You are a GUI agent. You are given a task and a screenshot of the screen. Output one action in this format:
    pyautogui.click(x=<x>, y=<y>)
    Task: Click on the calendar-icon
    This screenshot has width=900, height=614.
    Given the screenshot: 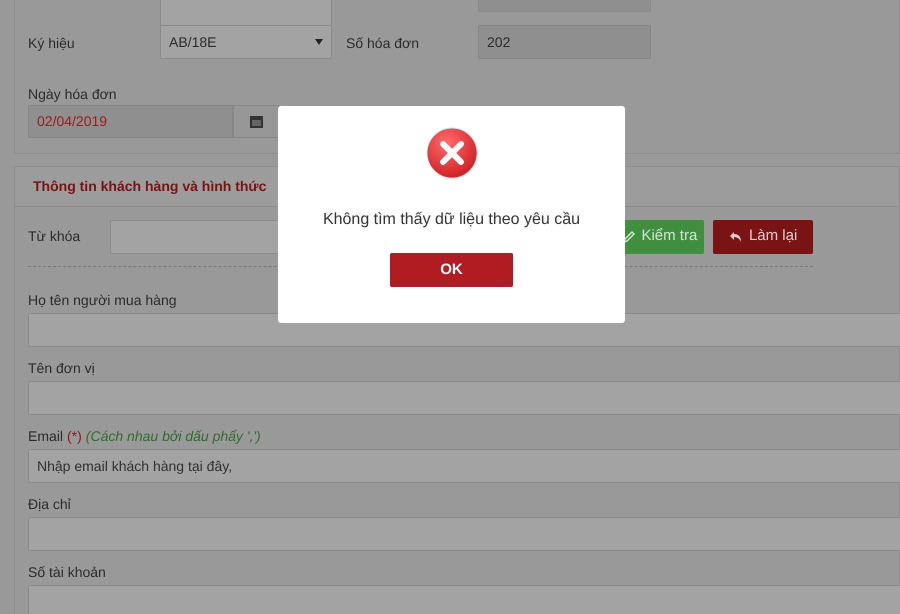 What is the action you would take?
    pyautogui.click(x=256, y=121)
    